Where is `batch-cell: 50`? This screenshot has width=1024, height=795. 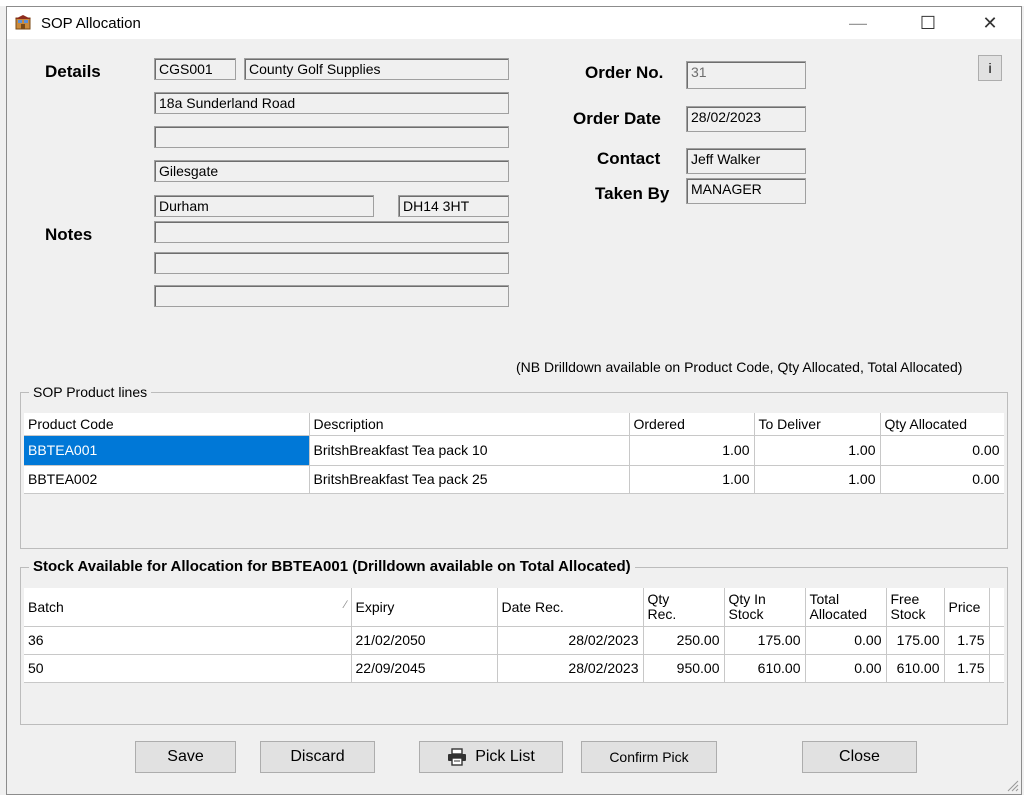 batch-cell: 50 is located at coordinates (188, 668).